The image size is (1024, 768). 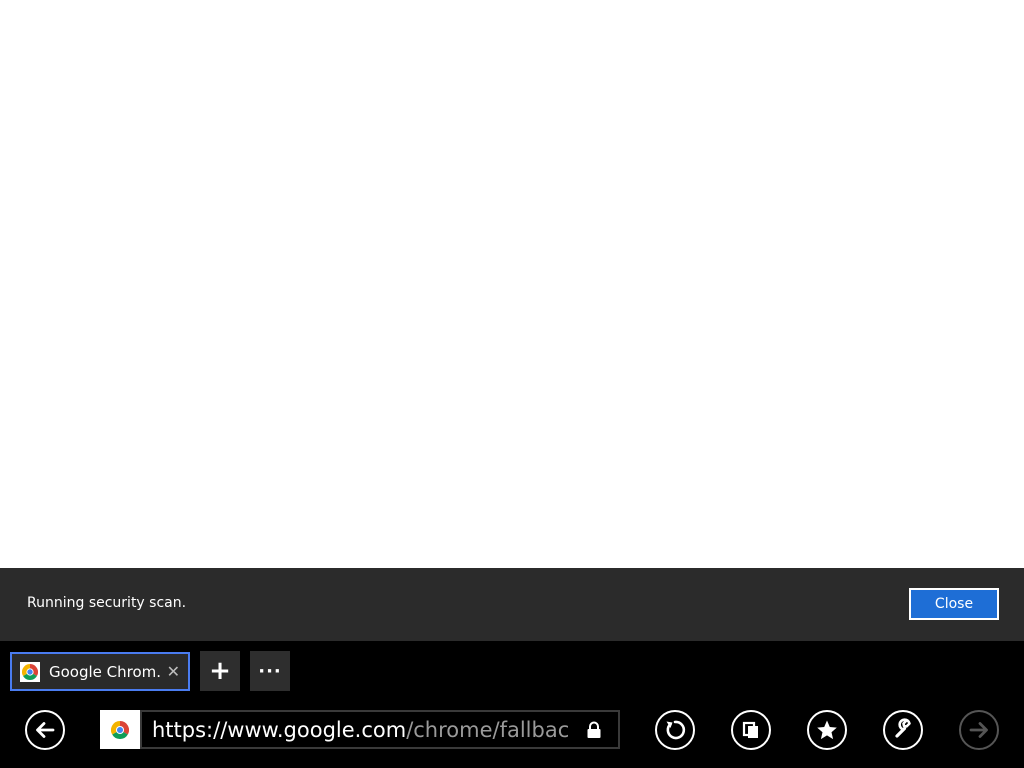 I want to click on tab-google-chrome: Google Chrom... ✕, so click(x=100, y=671).